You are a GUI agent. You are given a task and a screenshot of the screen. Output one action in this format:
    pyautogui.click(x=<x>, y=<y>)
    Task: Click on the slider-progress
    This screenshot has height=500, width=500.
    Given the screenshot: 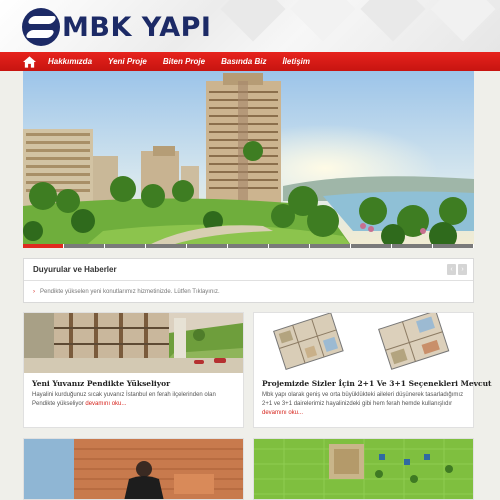 What is the action you would take?
    pyautogui.click(x=248, y=246)
    